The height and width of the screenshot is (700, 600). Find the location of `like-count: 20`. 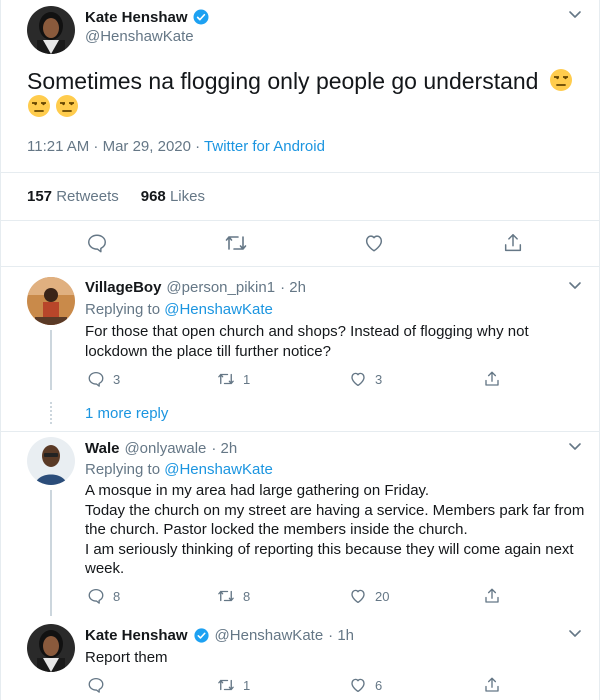

like-count: 20 is located at coordinates (382, 596).